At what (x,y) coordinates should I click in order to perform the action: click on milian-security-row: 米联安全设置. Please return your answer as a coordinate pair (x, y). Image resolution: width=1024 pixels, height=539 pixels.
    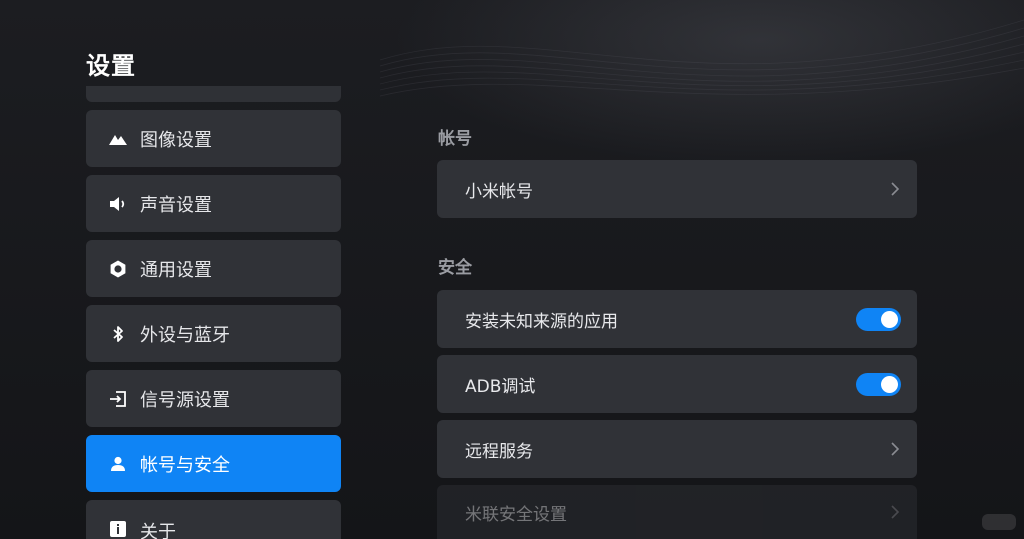
    Looking at the image, I should click on (677, 512).